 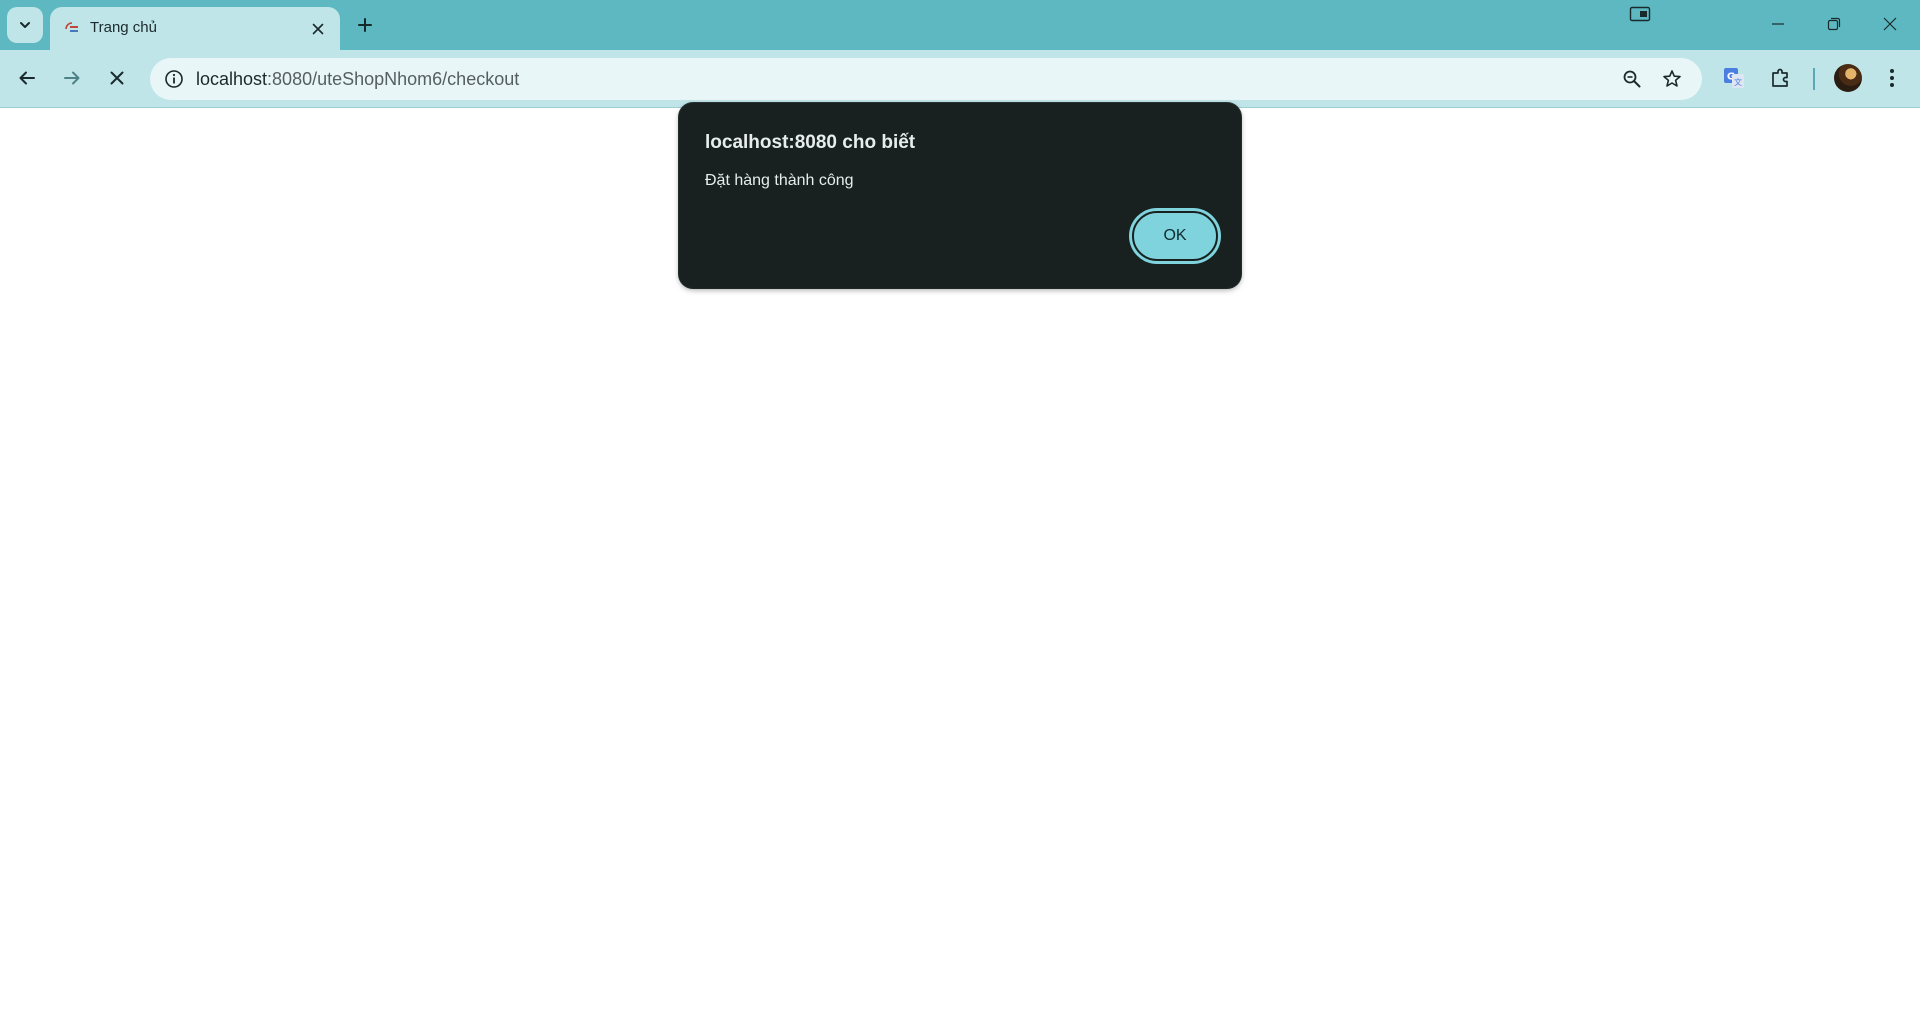 What do you see at coordinates (1814, 79) in the screenshot?
I see `toolbar-divider` at bounding box center [1814, 79].